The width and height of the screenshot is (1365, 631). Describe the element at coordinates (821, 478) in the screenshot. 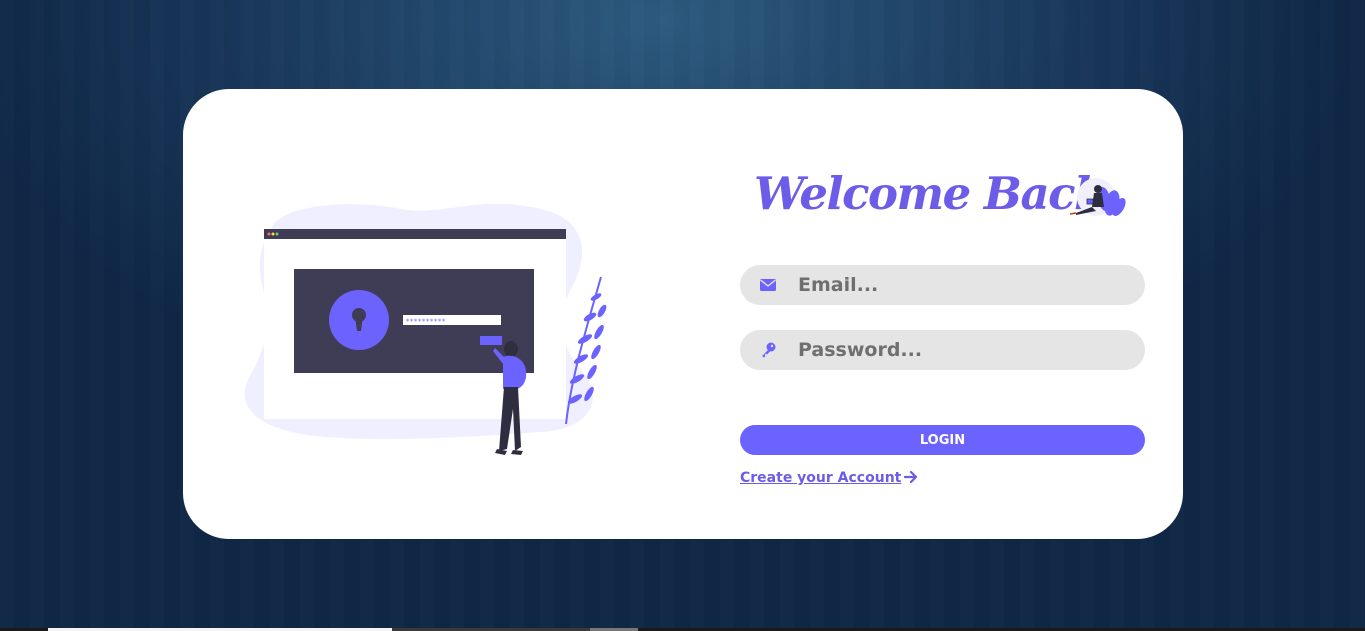

I see `create-account-label: Create your Account` at that location.